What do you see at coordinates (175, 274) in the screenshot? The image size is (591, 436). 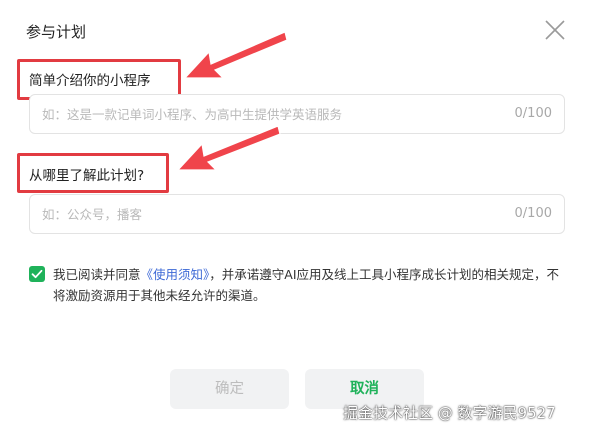 I see `terms-link: 《使用须知》` at bounding box center [175, 274].